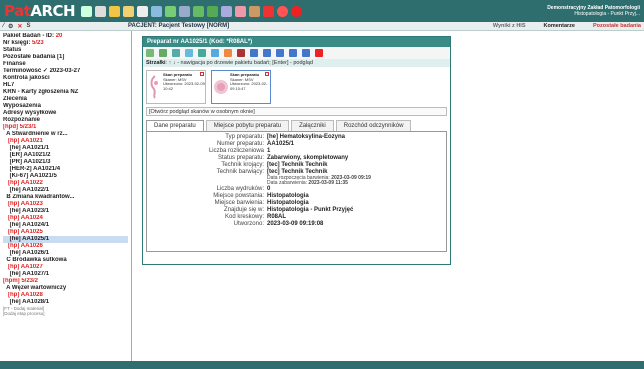 The image size is (644, 369). Describe the element at coordinates (312, 125) in the screenshot. I see `tab-attachments: Załączniki` at that location.